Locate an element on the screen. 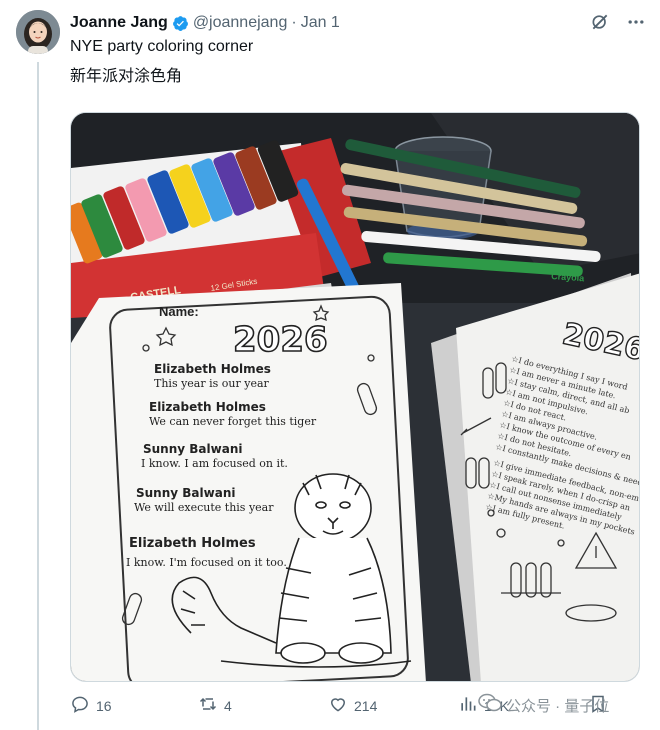 This screenshot has width=660, height=730. header-actions is located at coordinates (618, 24).